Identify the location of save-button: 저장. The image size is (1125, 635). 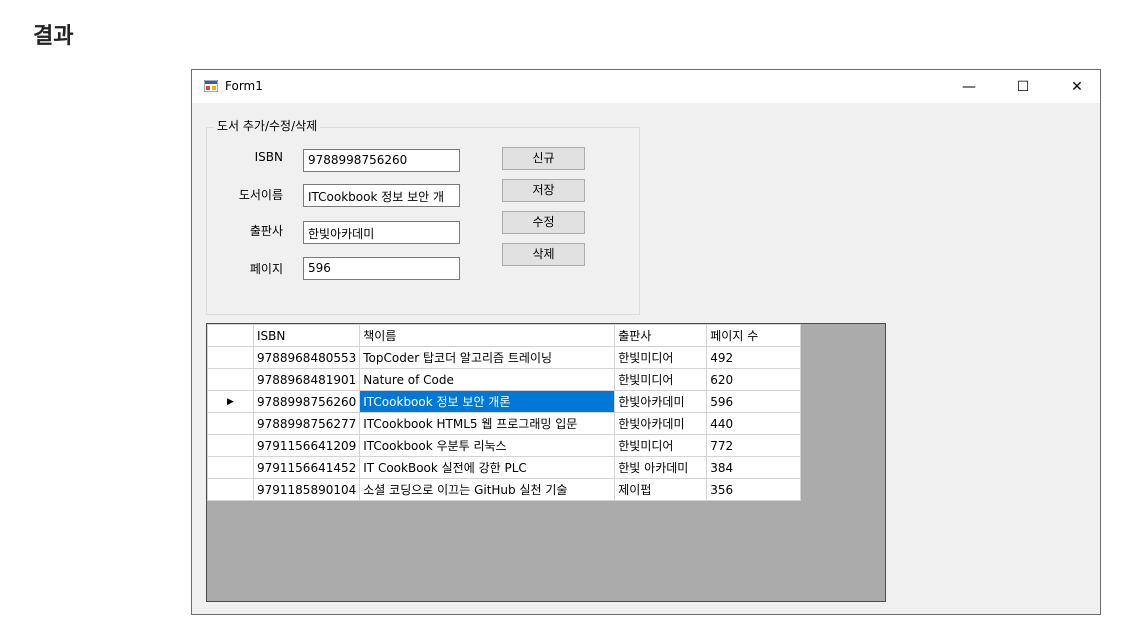
(543, 190).